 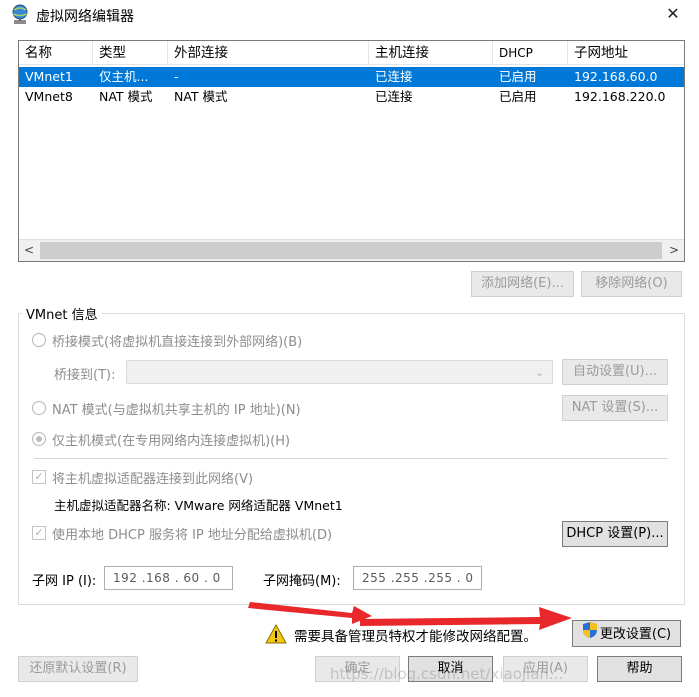 I want to click on cell-subnet: 192.168.60.0, so click(x=616, y=76).